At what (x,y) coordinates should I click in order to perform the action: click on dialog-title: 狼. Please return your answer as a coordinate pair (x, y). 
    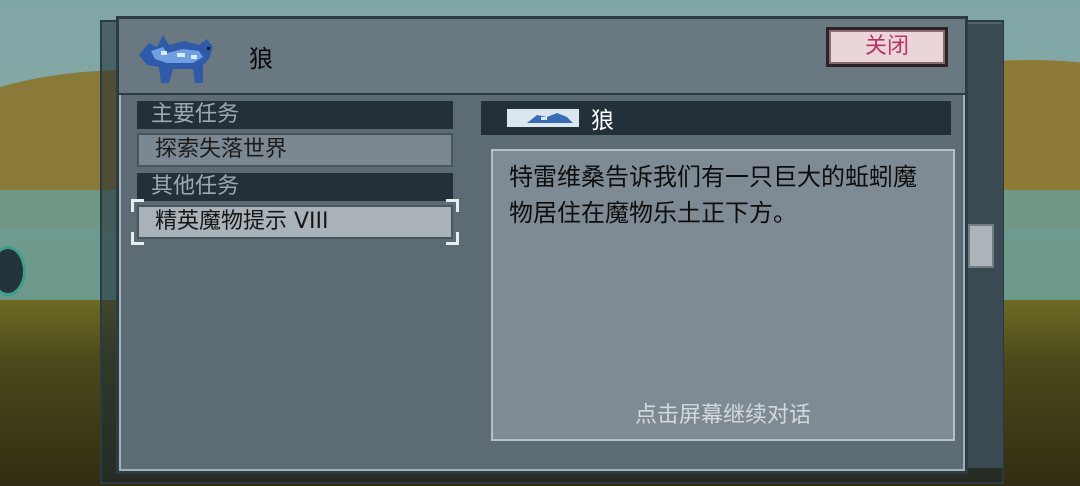
    Looking at the image, I should click on (261, 59).